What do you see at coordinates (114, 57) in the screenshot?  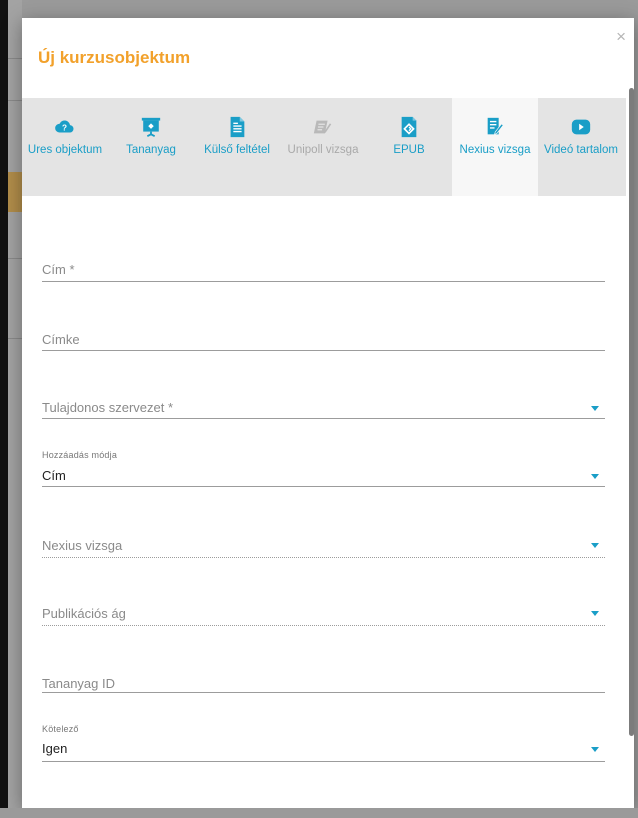 I see `dialog-title: Új kurzusobjektum` at bounding box center [114, 57].